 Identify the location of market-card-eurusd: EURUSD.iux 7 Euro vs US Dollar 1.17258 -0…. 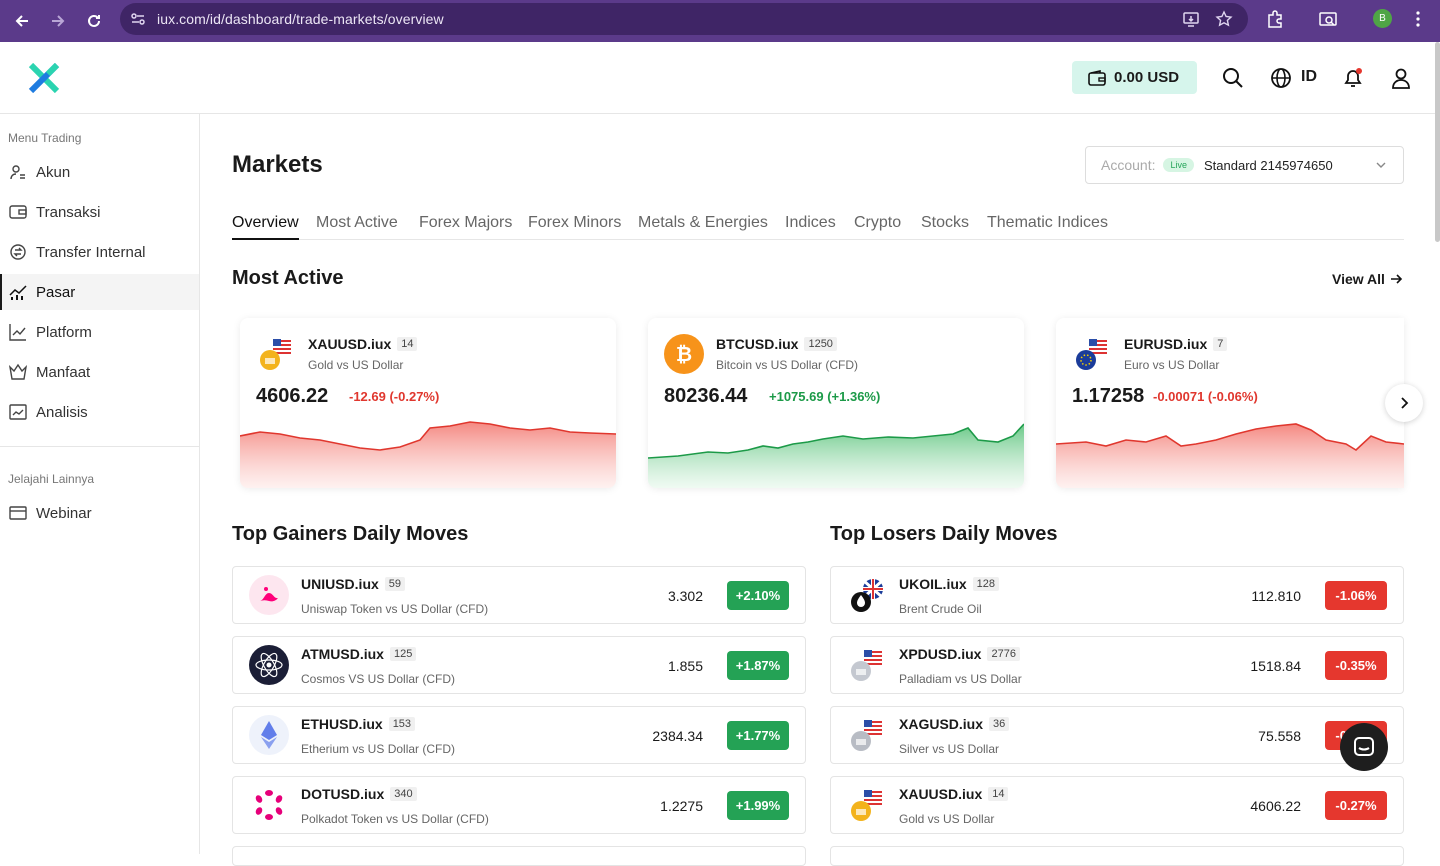
(1230, 403).